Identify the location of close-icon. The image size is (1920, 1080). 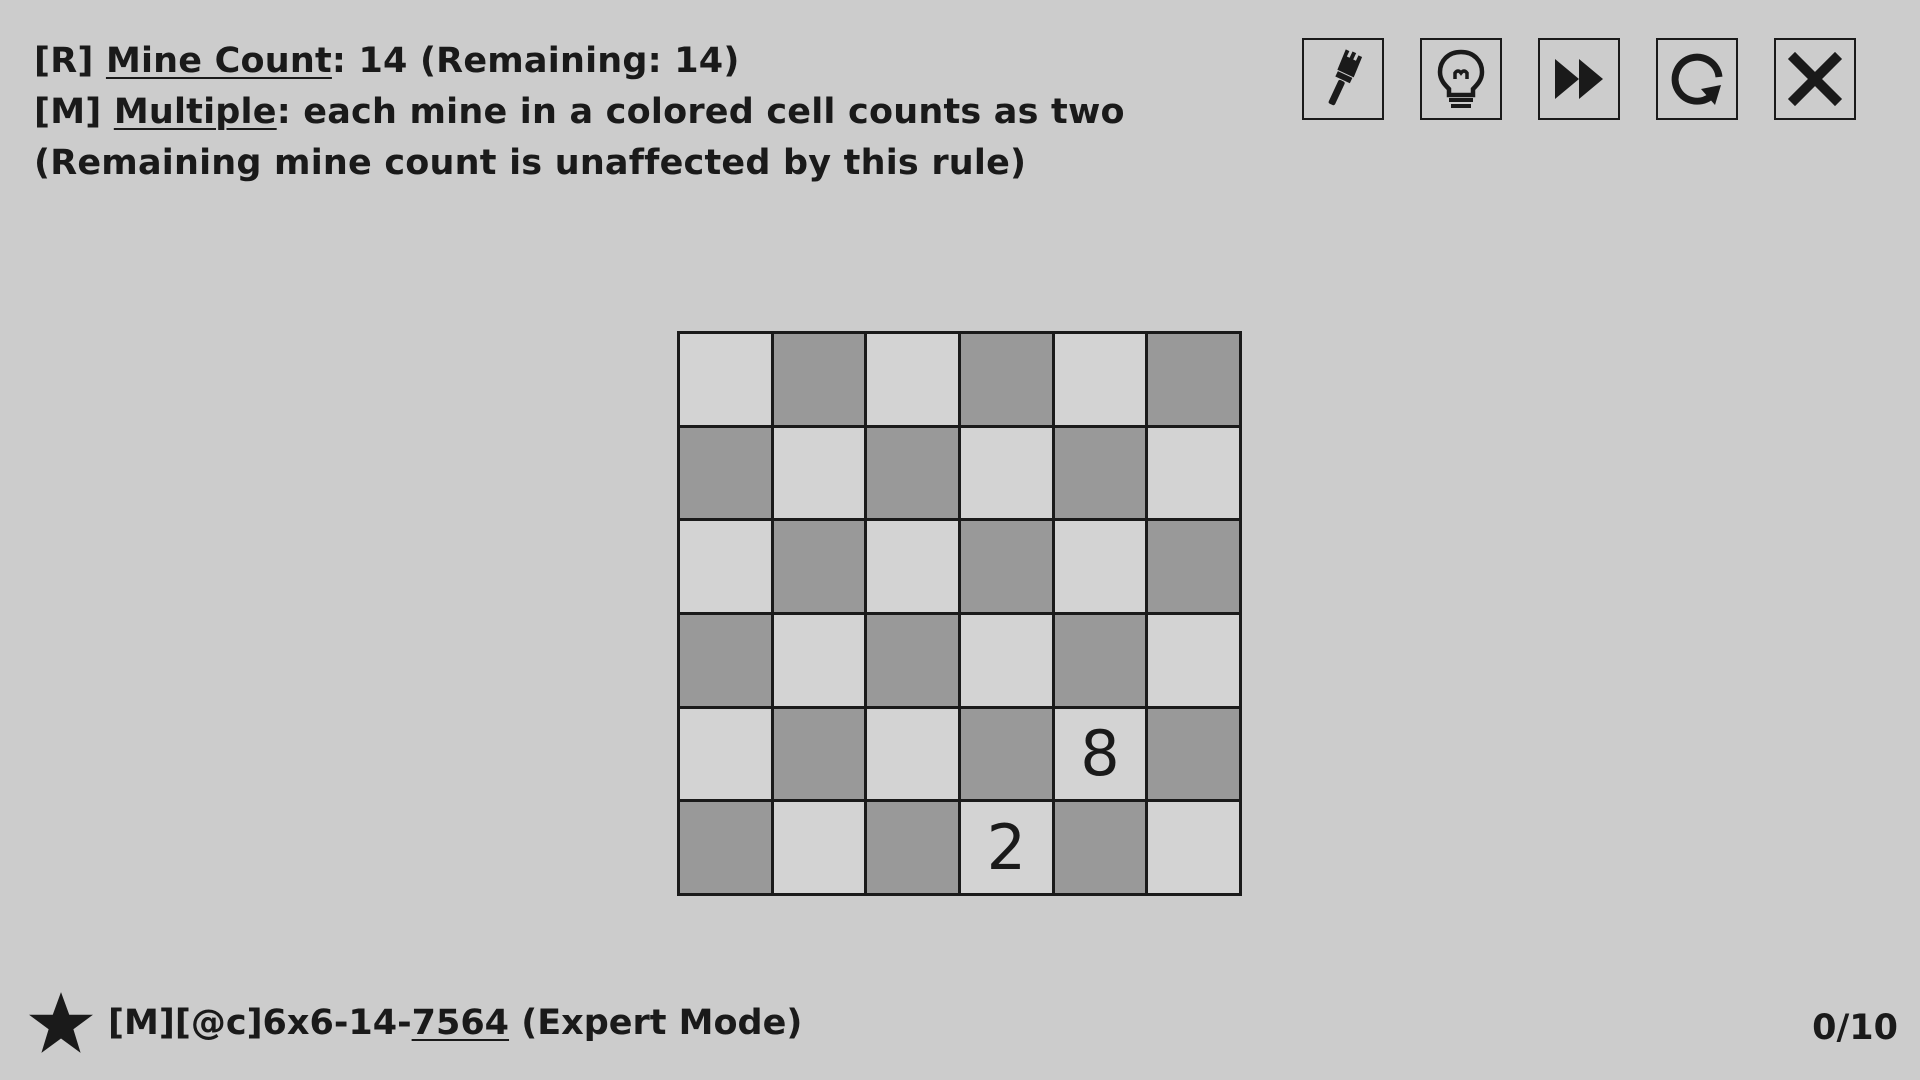
(1815, 79).